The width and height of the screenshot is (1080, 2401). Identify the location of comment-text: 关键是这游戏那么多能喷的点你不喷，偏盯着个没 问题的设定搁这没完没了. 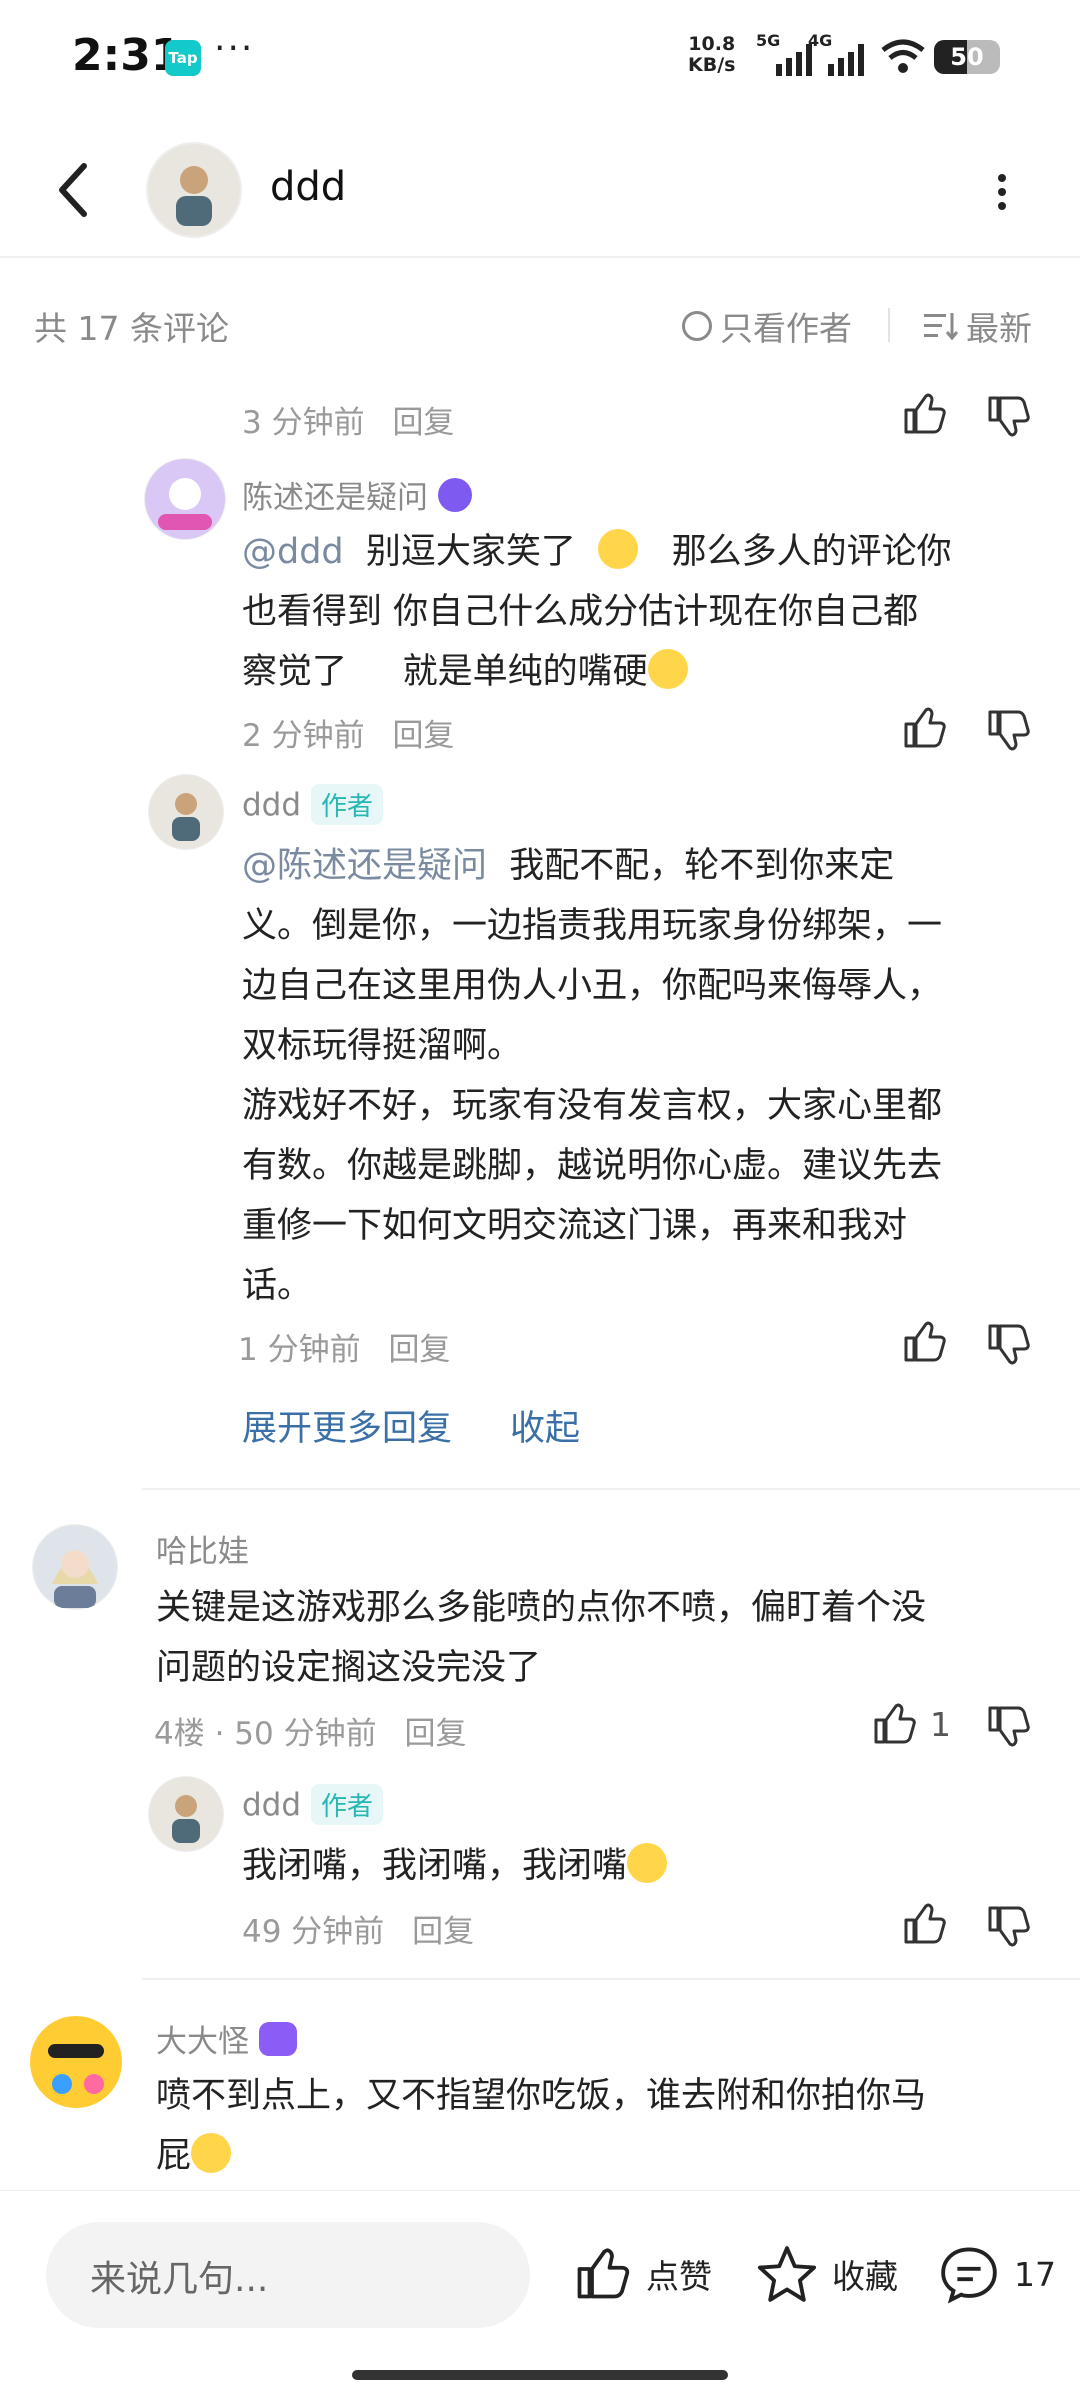
(601, 1638).